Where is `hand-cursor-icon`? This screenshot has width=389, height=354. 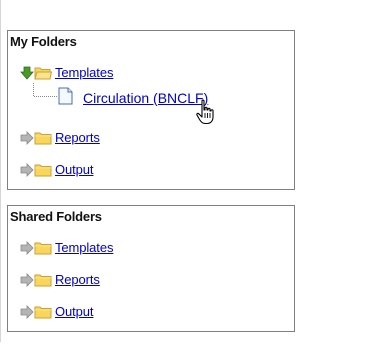
hand-cursor-icon is located at coordinates (205, 112).